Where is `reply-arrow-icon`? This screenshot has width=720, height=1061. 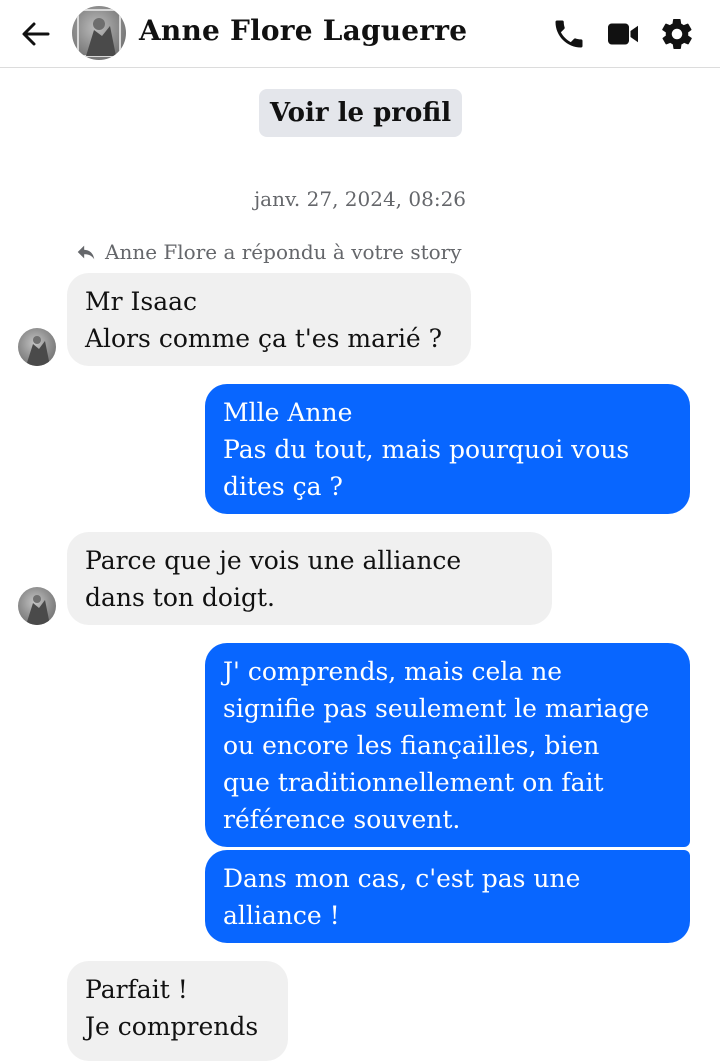
reply-arrow-icon is located at coordinates (86, 252).